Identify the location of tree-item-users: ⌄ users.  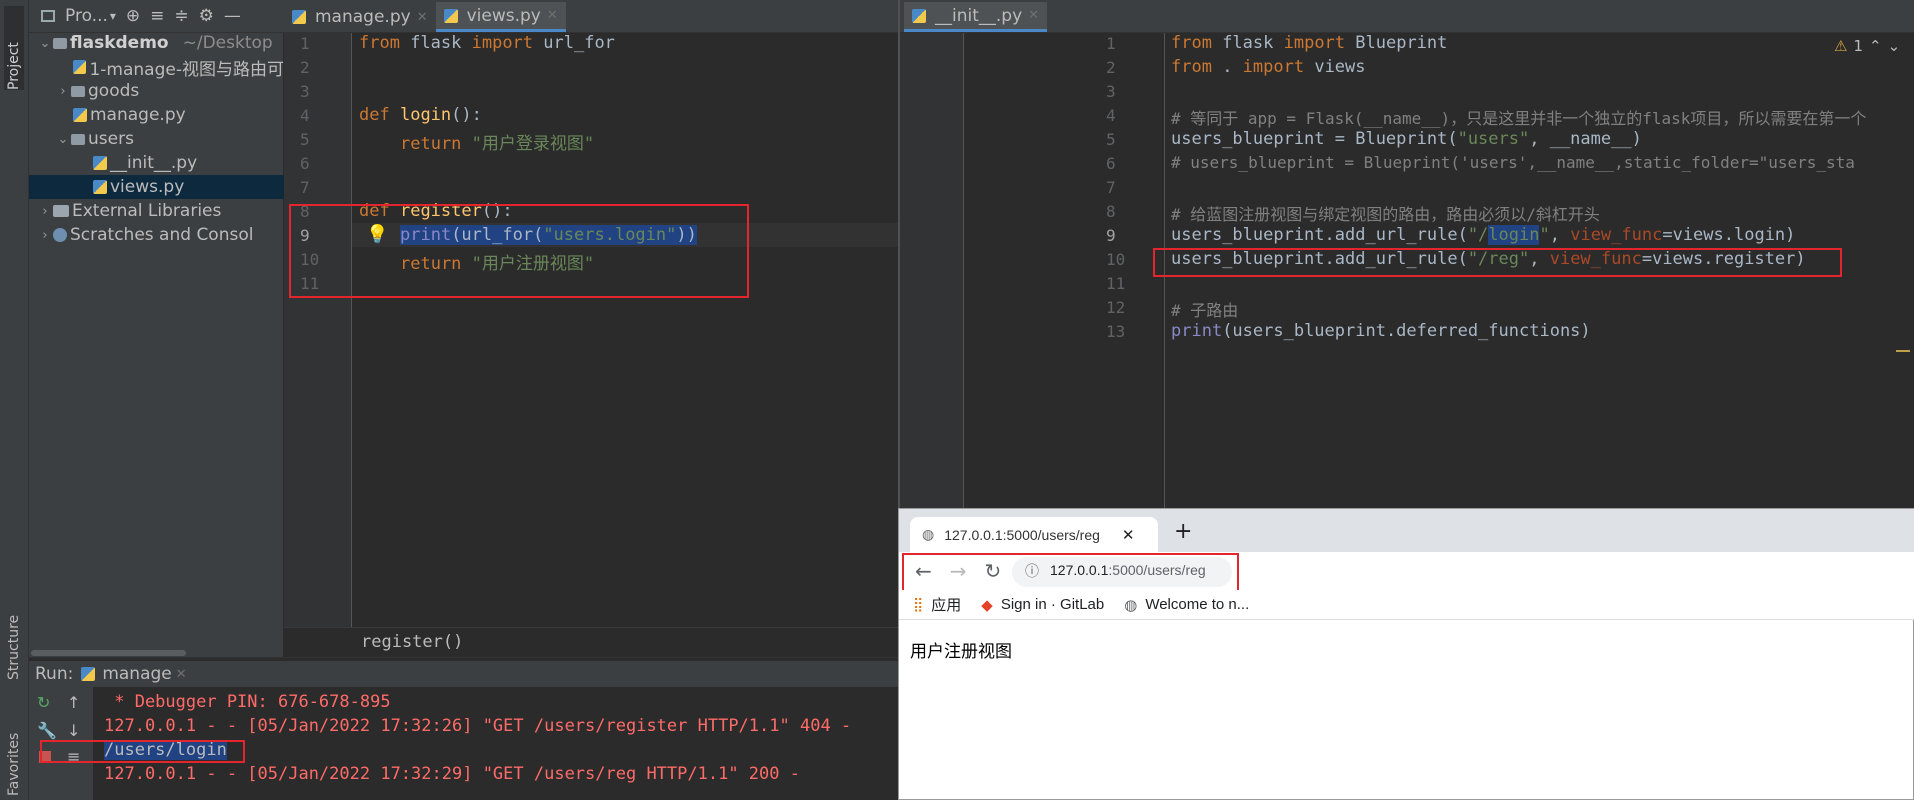
(156, 139).